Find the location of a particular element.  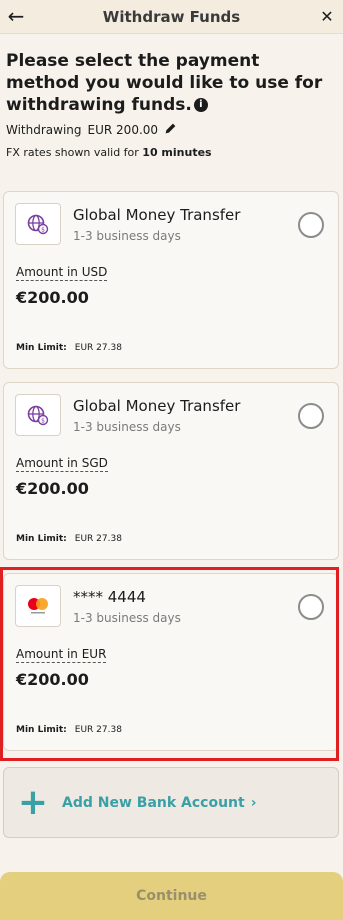

fx-validity-note: FX rates shown valid for 10 minutes is located at coordinates (171, 152).